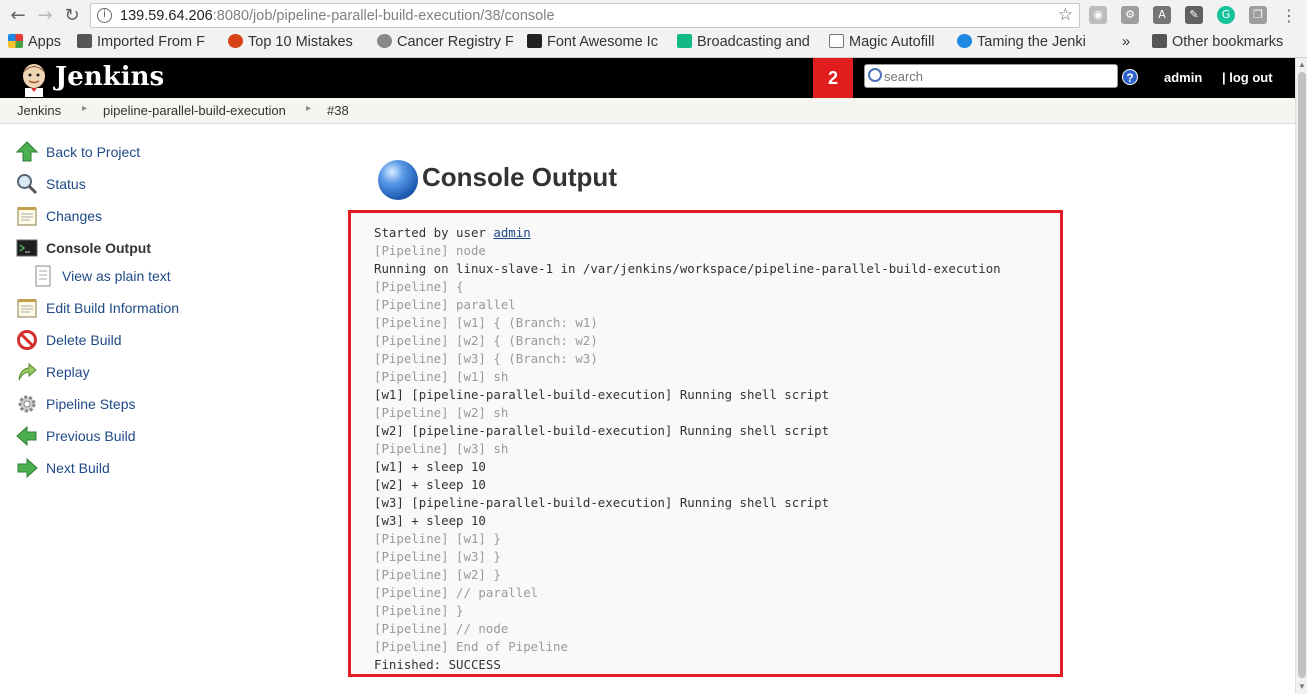 The height and width of the screenshot is (694, 1307). What do you see at coordinates (91, 404) in the screenshot?
I see `task-label: Pipeline Steps` at bounding box center [91, 404].